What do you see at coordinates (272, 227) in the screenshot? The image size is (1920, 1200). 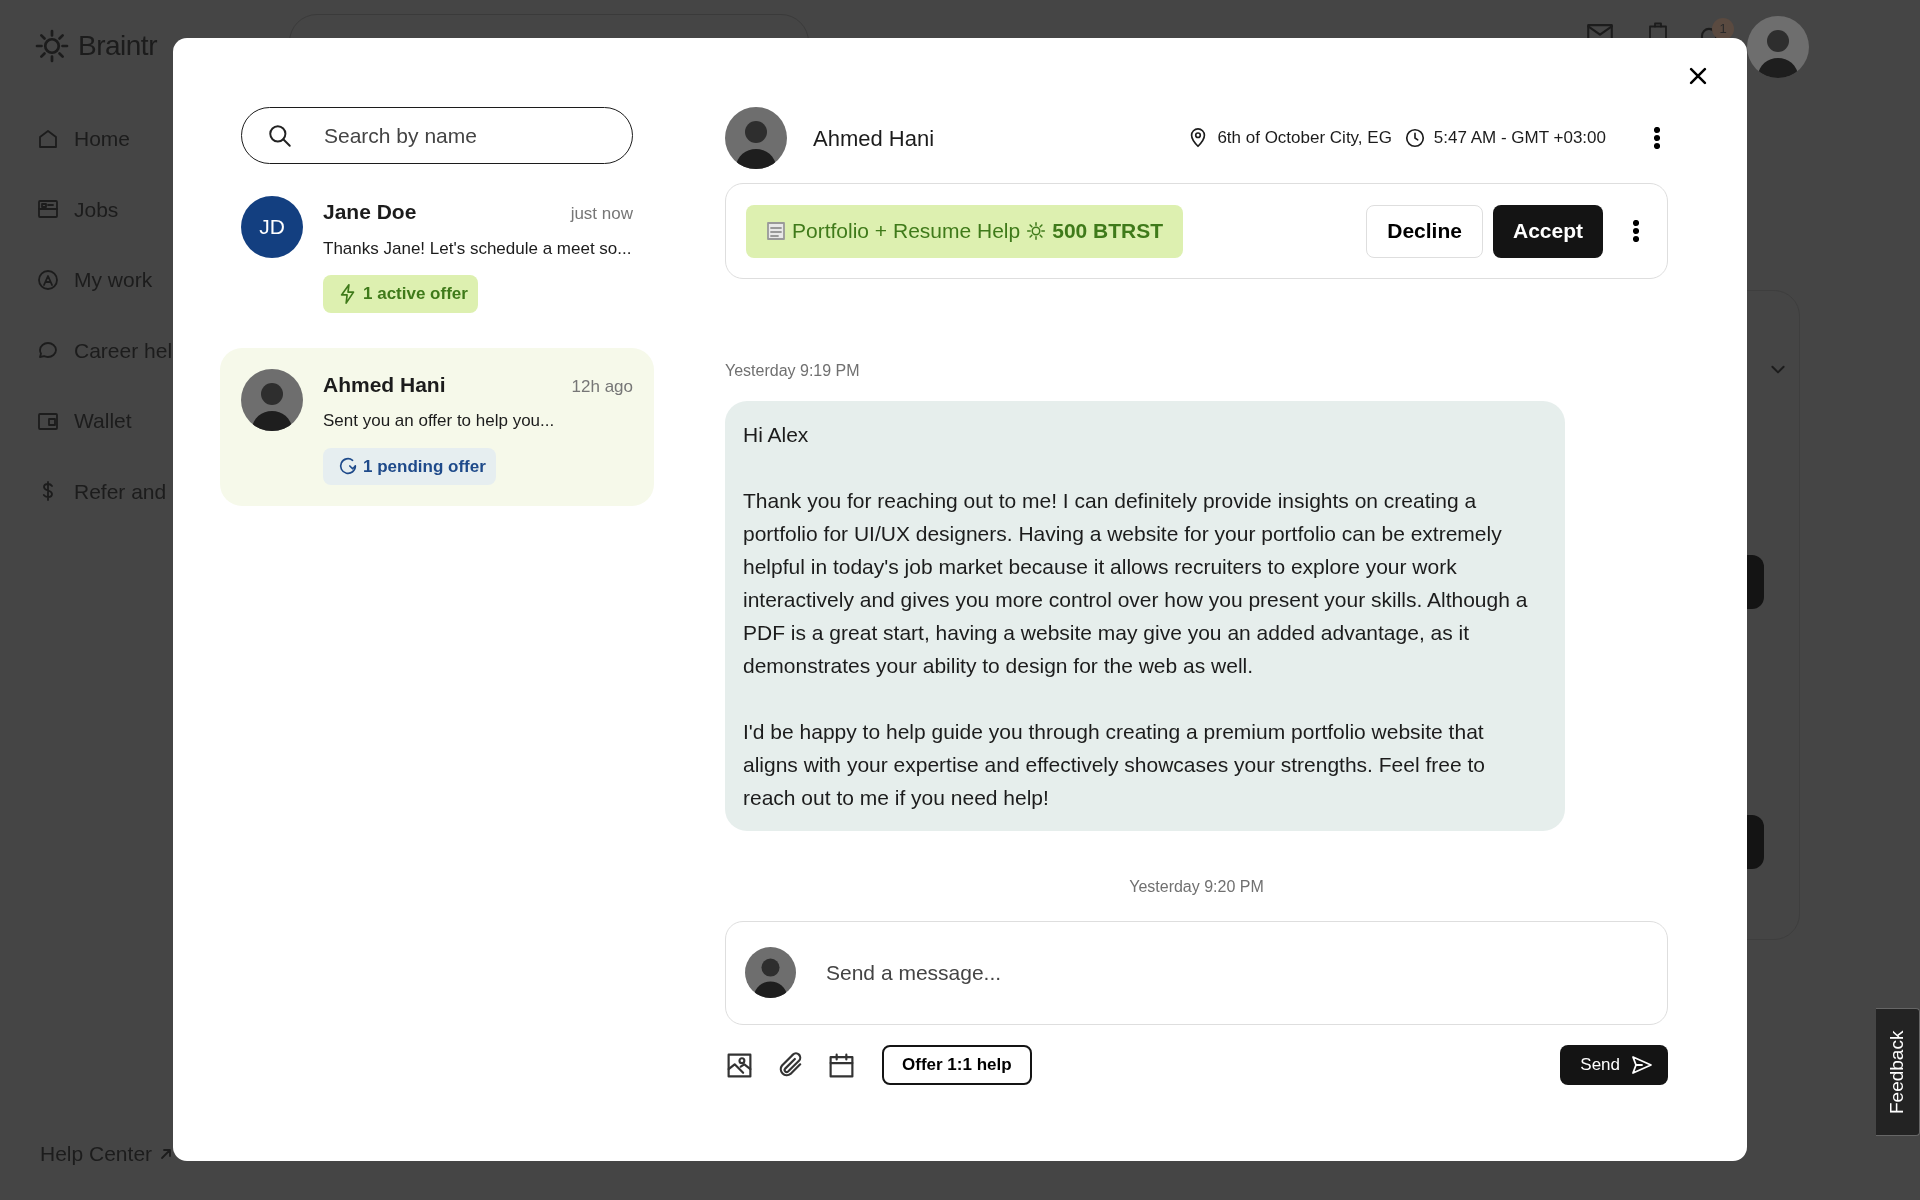 I see `avatar: JD` at bounding box center [272, 227].